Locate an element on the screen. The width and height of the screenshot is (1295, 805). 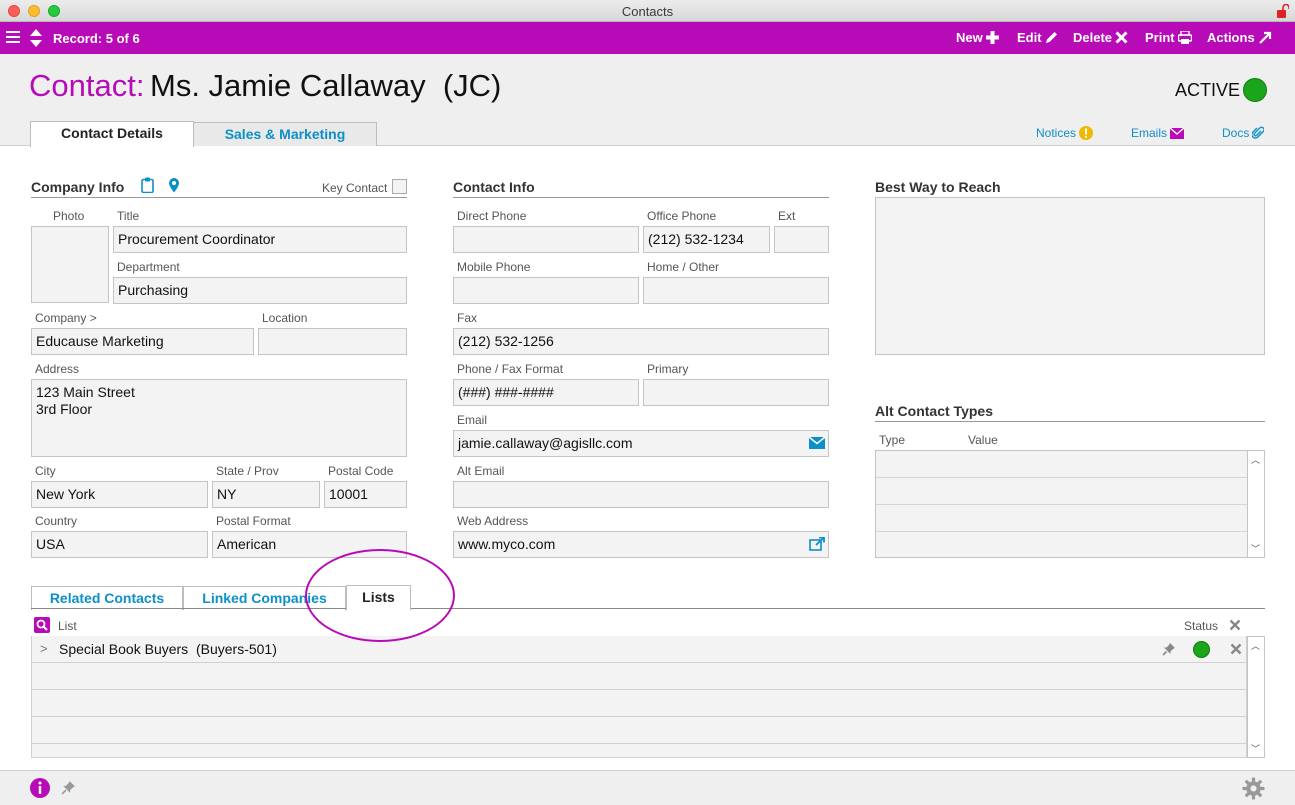
alt-email-field is located at coordinates (641, 494).